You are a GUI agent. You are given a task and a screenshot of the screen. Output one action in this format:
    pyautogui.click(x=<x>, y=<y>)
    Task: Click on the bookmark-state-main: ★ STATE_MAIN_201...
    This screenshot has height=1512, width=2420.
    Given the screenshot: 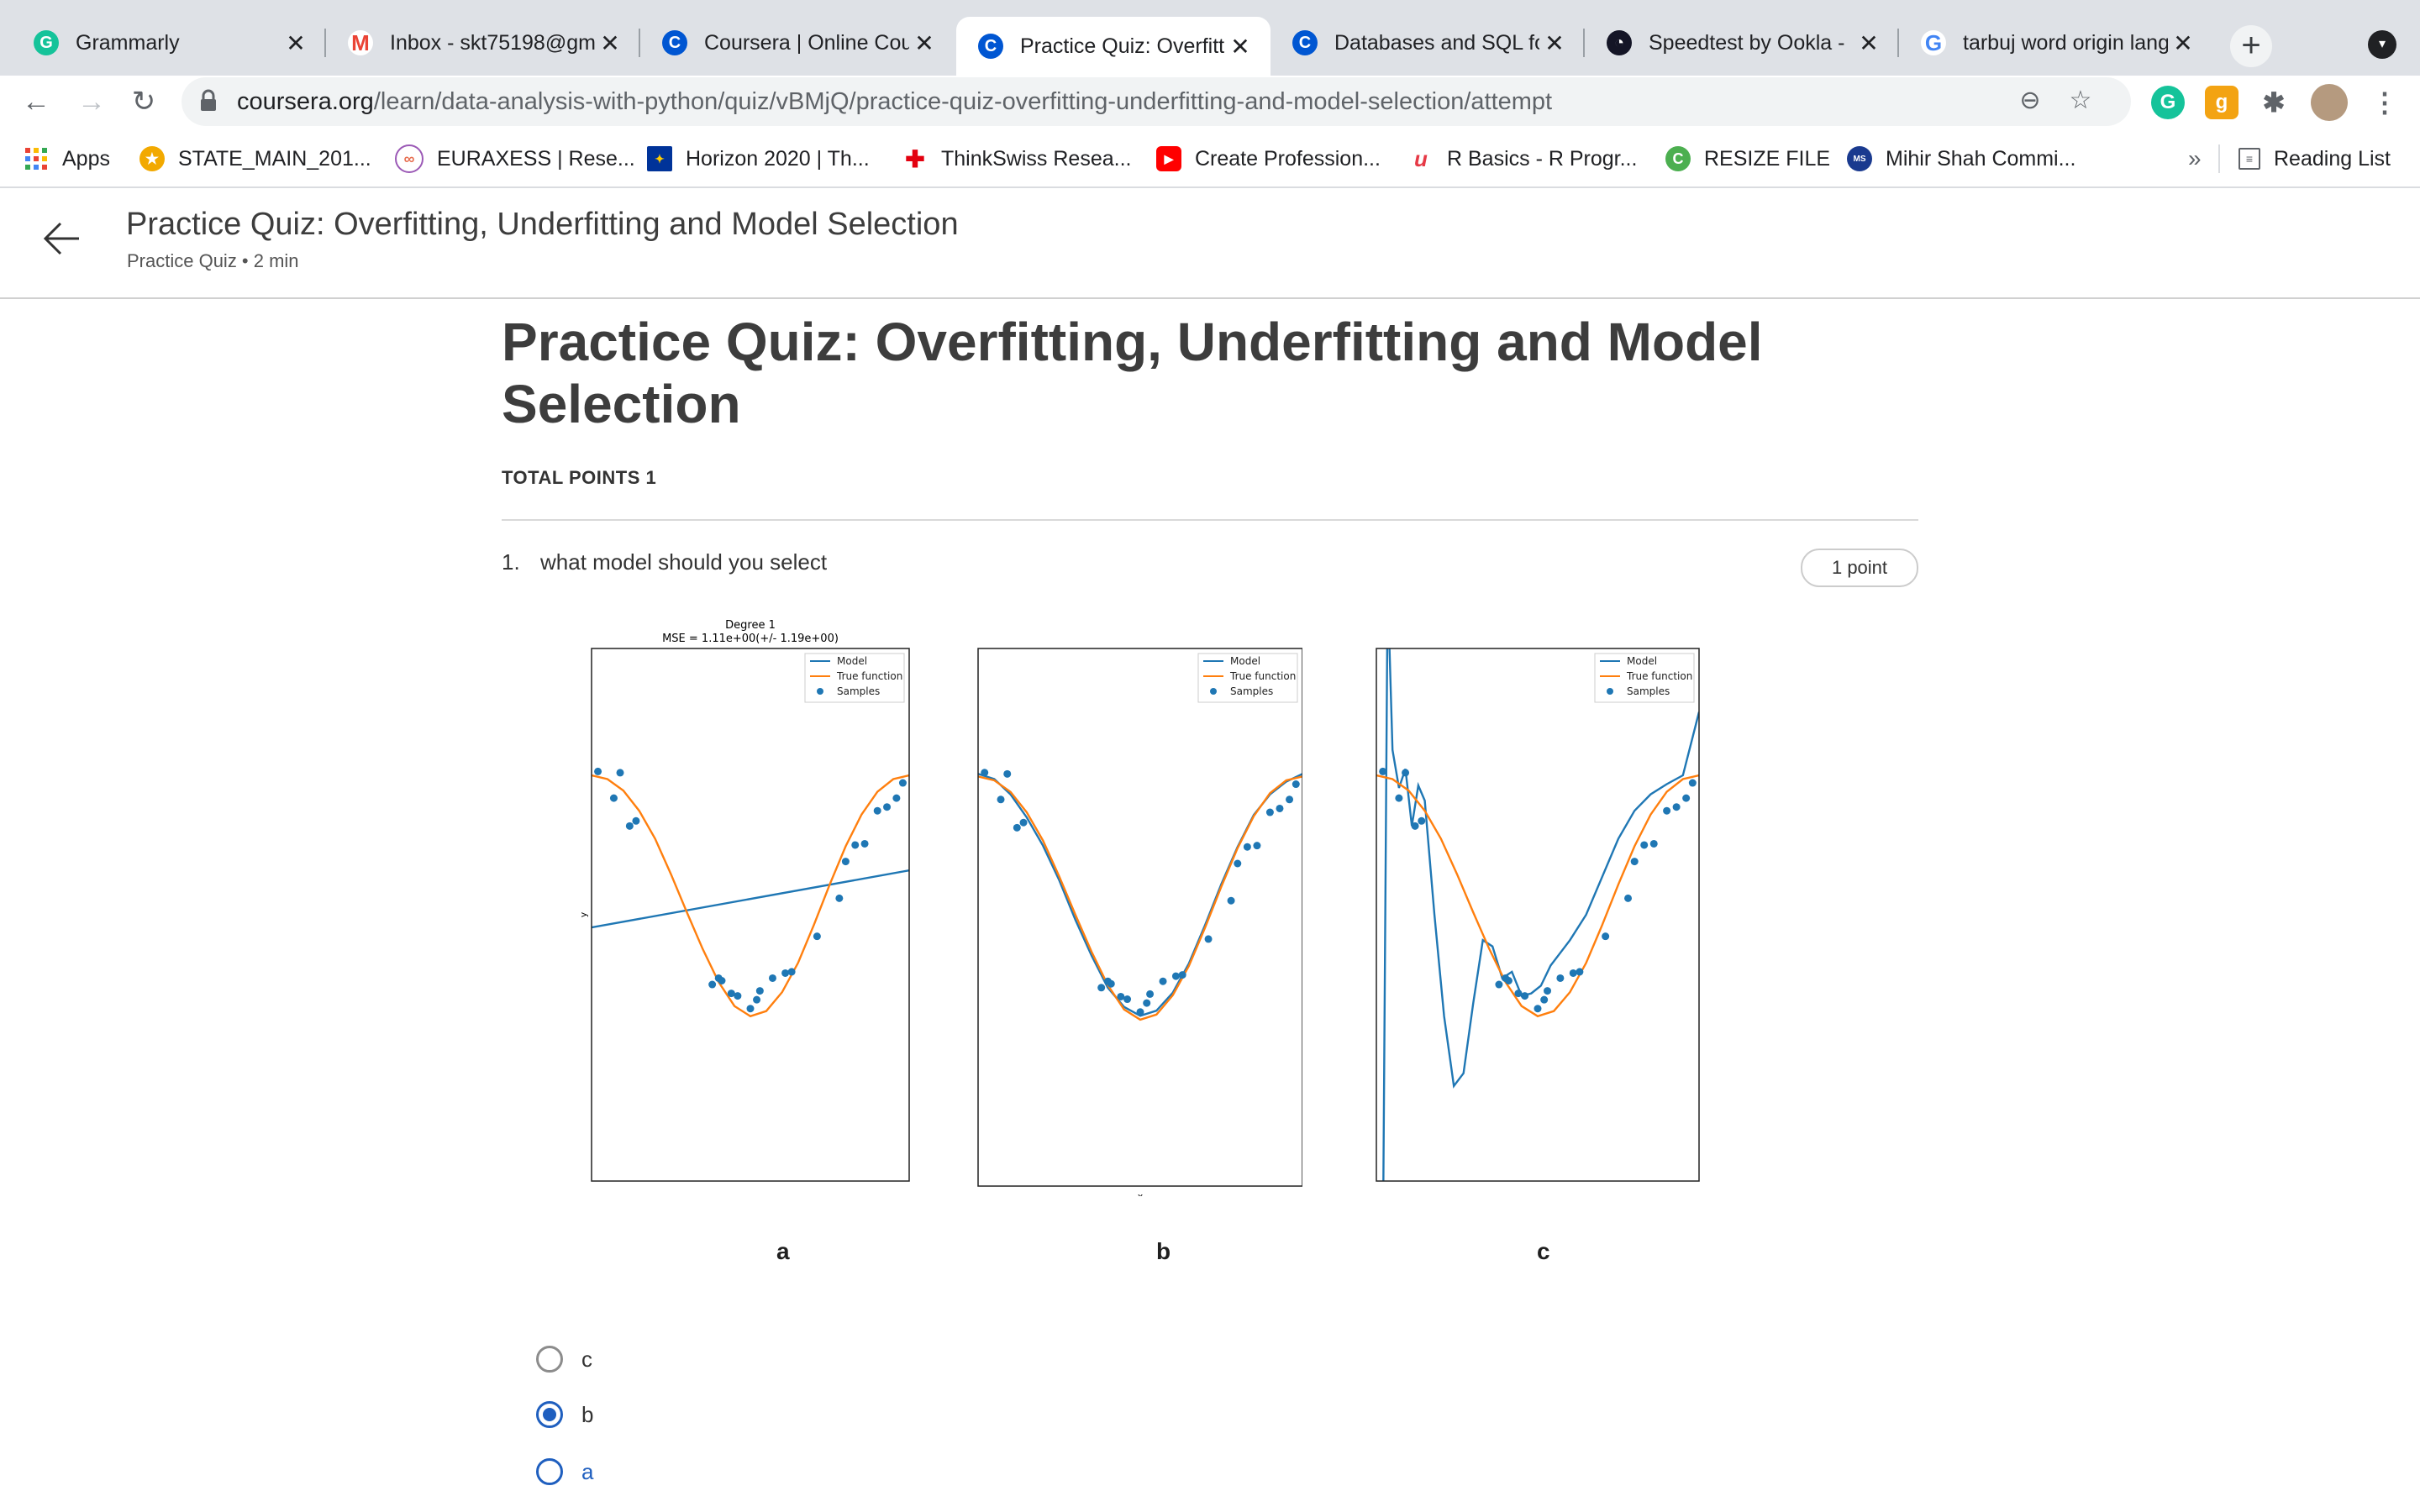 What is the action you would take?
    pyautogui.click(x=255, y=158)
    